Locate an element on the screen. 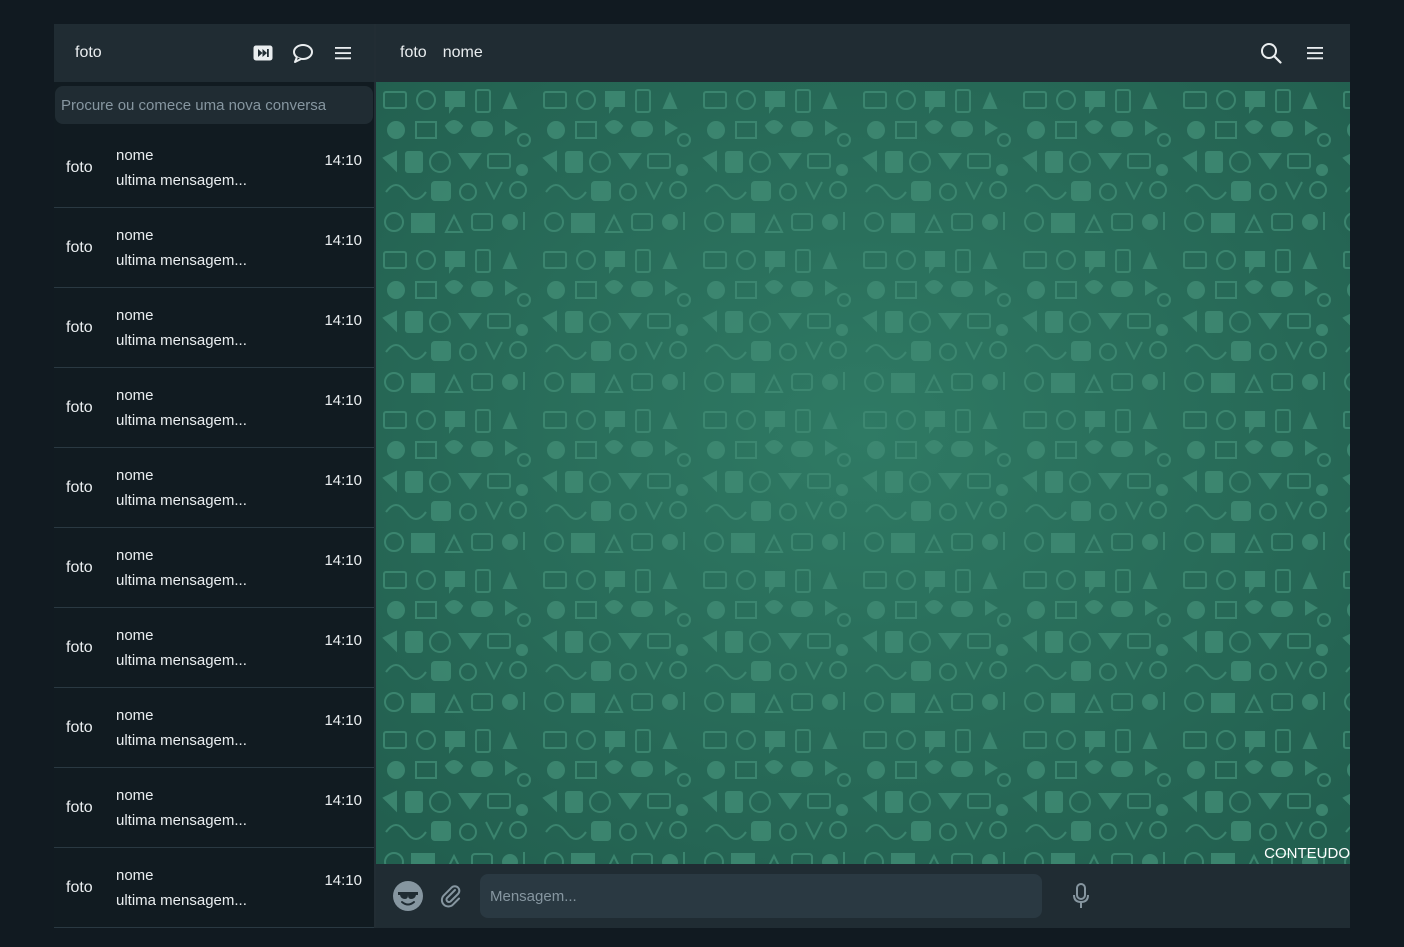  message-input is located at coordinates (761, 896).